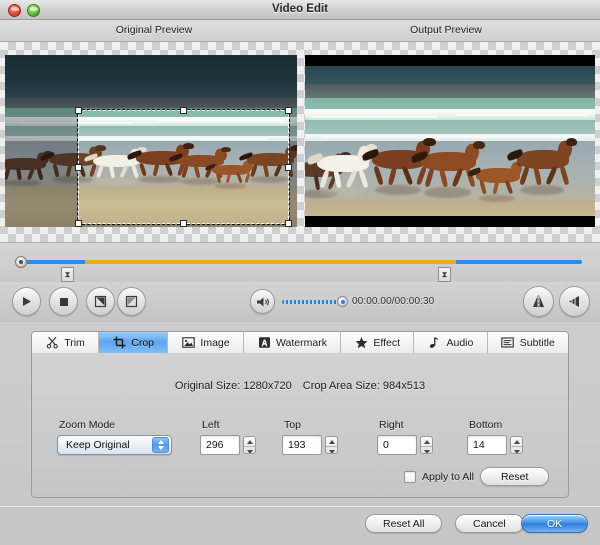  I want to click on top-stepper-buttons, so click(331, 445).